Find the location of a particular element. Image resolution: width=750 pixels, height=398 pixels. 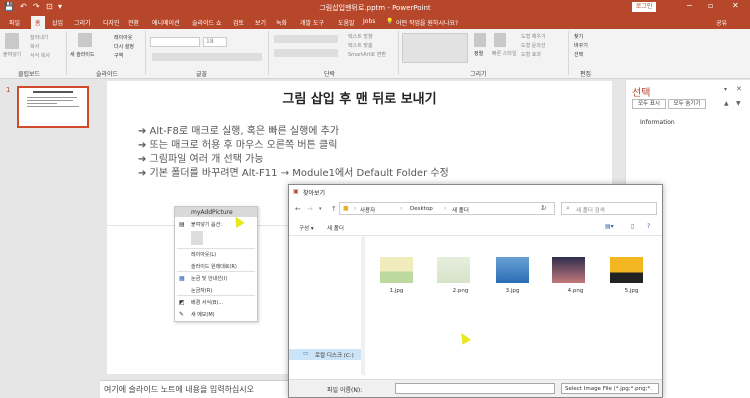

format-painter-button: 서식 복사 is located at coordinates (40, 55).